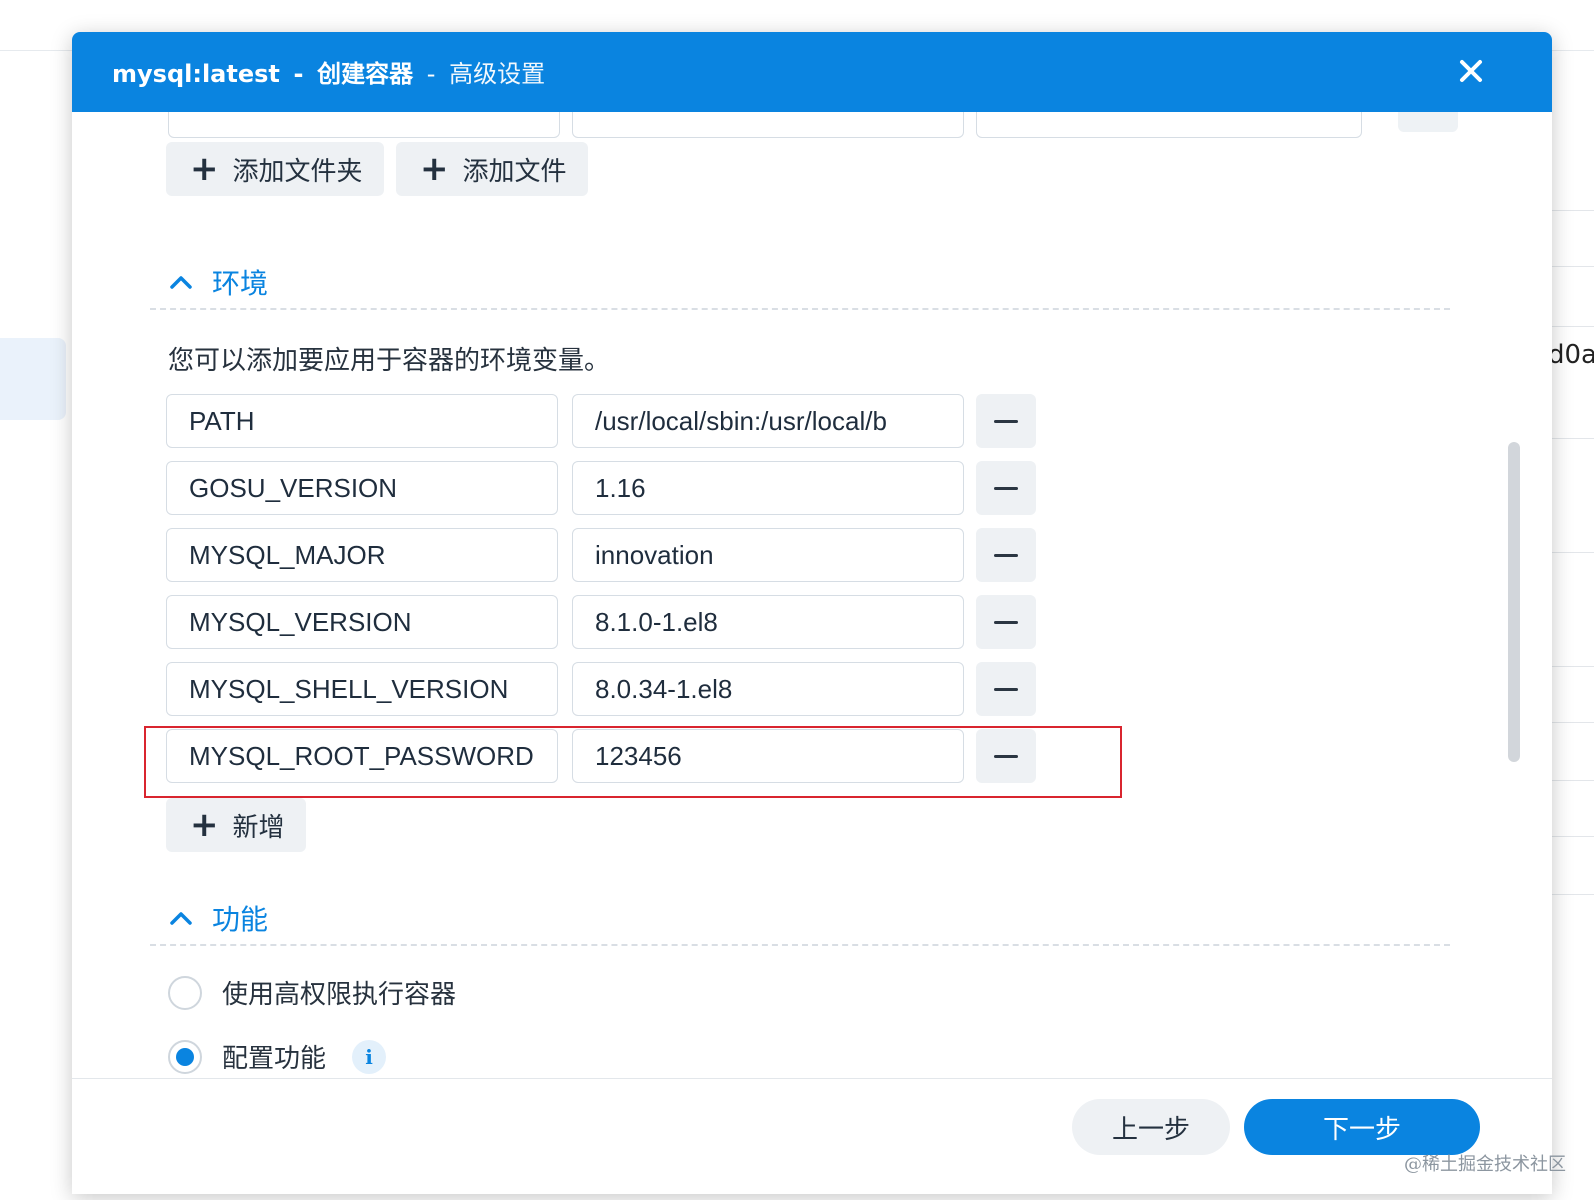 Image resolution: width=1594 pixels, height=1200 pixels. Describe the element at coordinates (362, 689) in the screenshot. I see `env-key-input: MYSQL_SHELL_VERSION` at that location.